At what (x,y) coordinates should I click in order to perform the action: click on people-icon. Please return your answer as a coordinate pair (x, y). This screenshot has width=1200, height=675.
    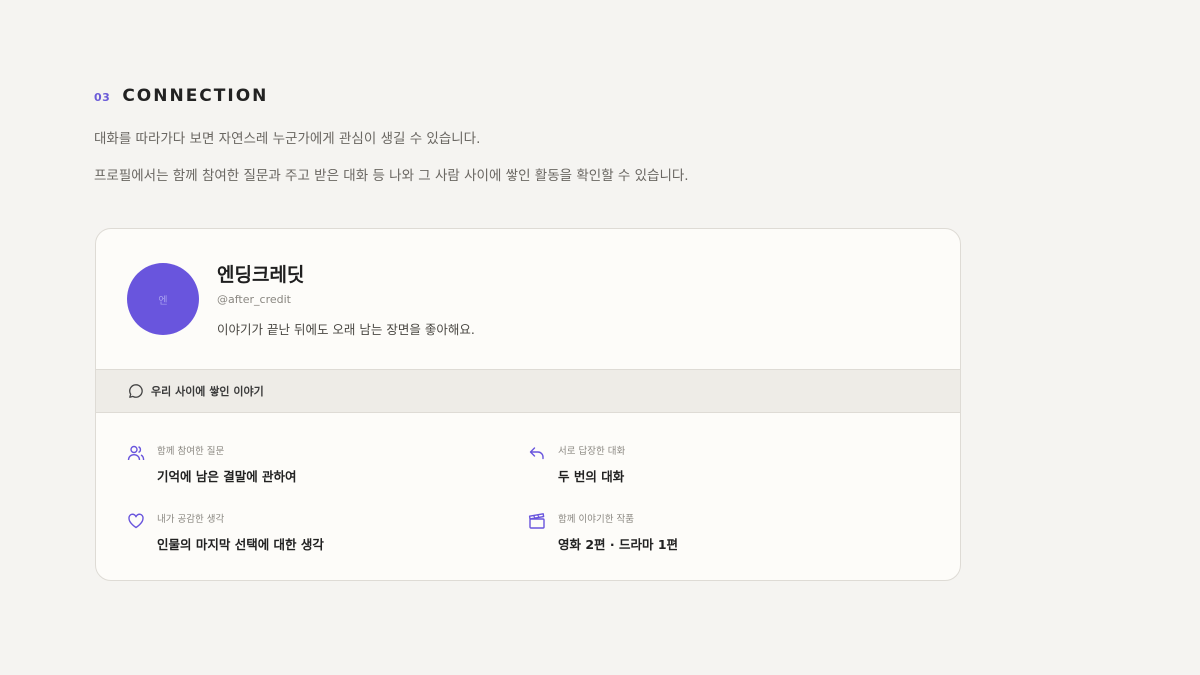
    Looking at the image, I should click on (136, 453).